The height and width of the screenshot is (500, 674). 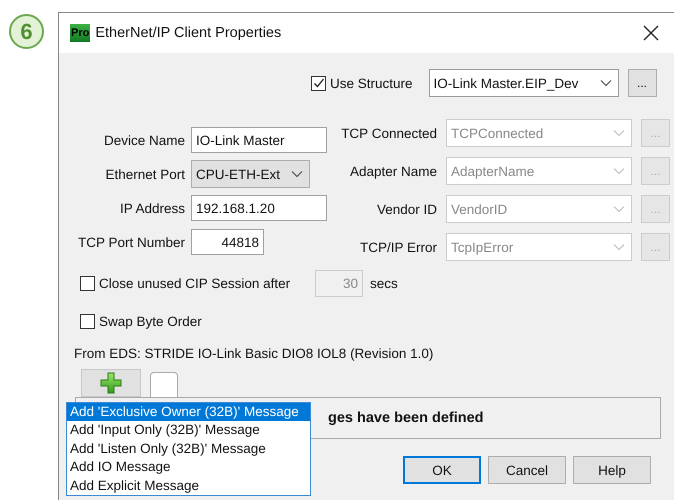 What do you see at coordinates (392, 171) in the screenshot?
I see `field-label: Adapter Name` at bounding box center [392, 171].